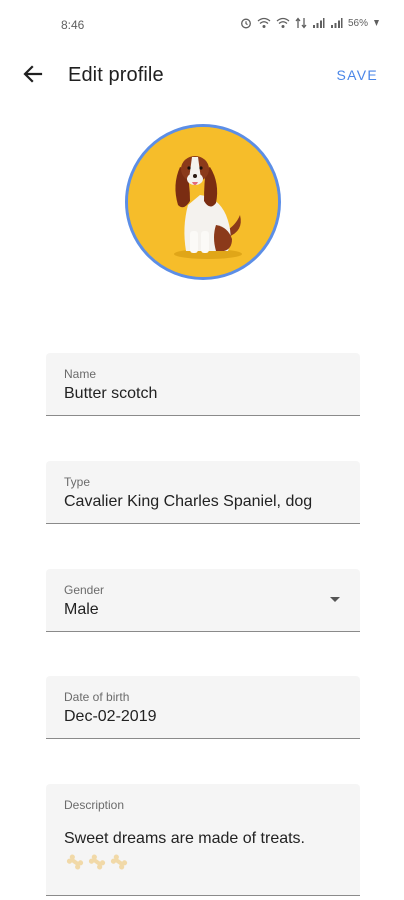  Describe the element at coordinates (184, 838) in the screenshot. I see `description-text: Sweet dreams are made of treats.` at that location.